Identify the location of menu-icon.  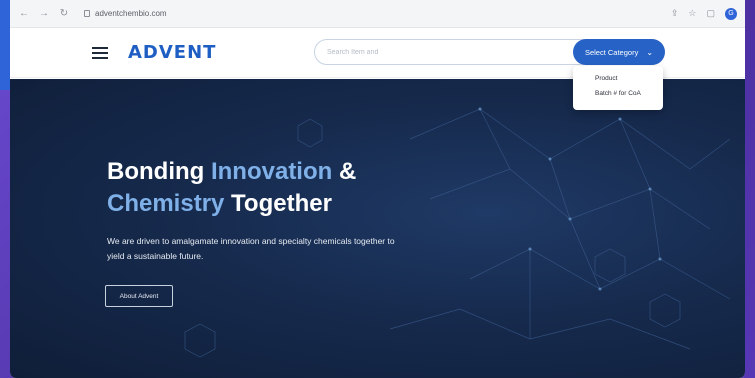
(100, 52).